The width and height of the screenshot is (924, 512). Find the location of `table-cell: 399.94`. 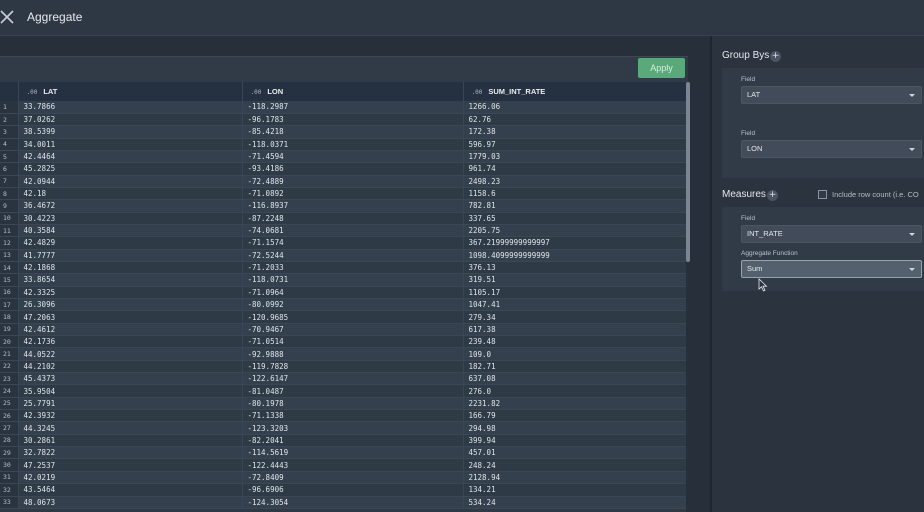

table-cell: 399.94 is located at coordinates (574, 440).